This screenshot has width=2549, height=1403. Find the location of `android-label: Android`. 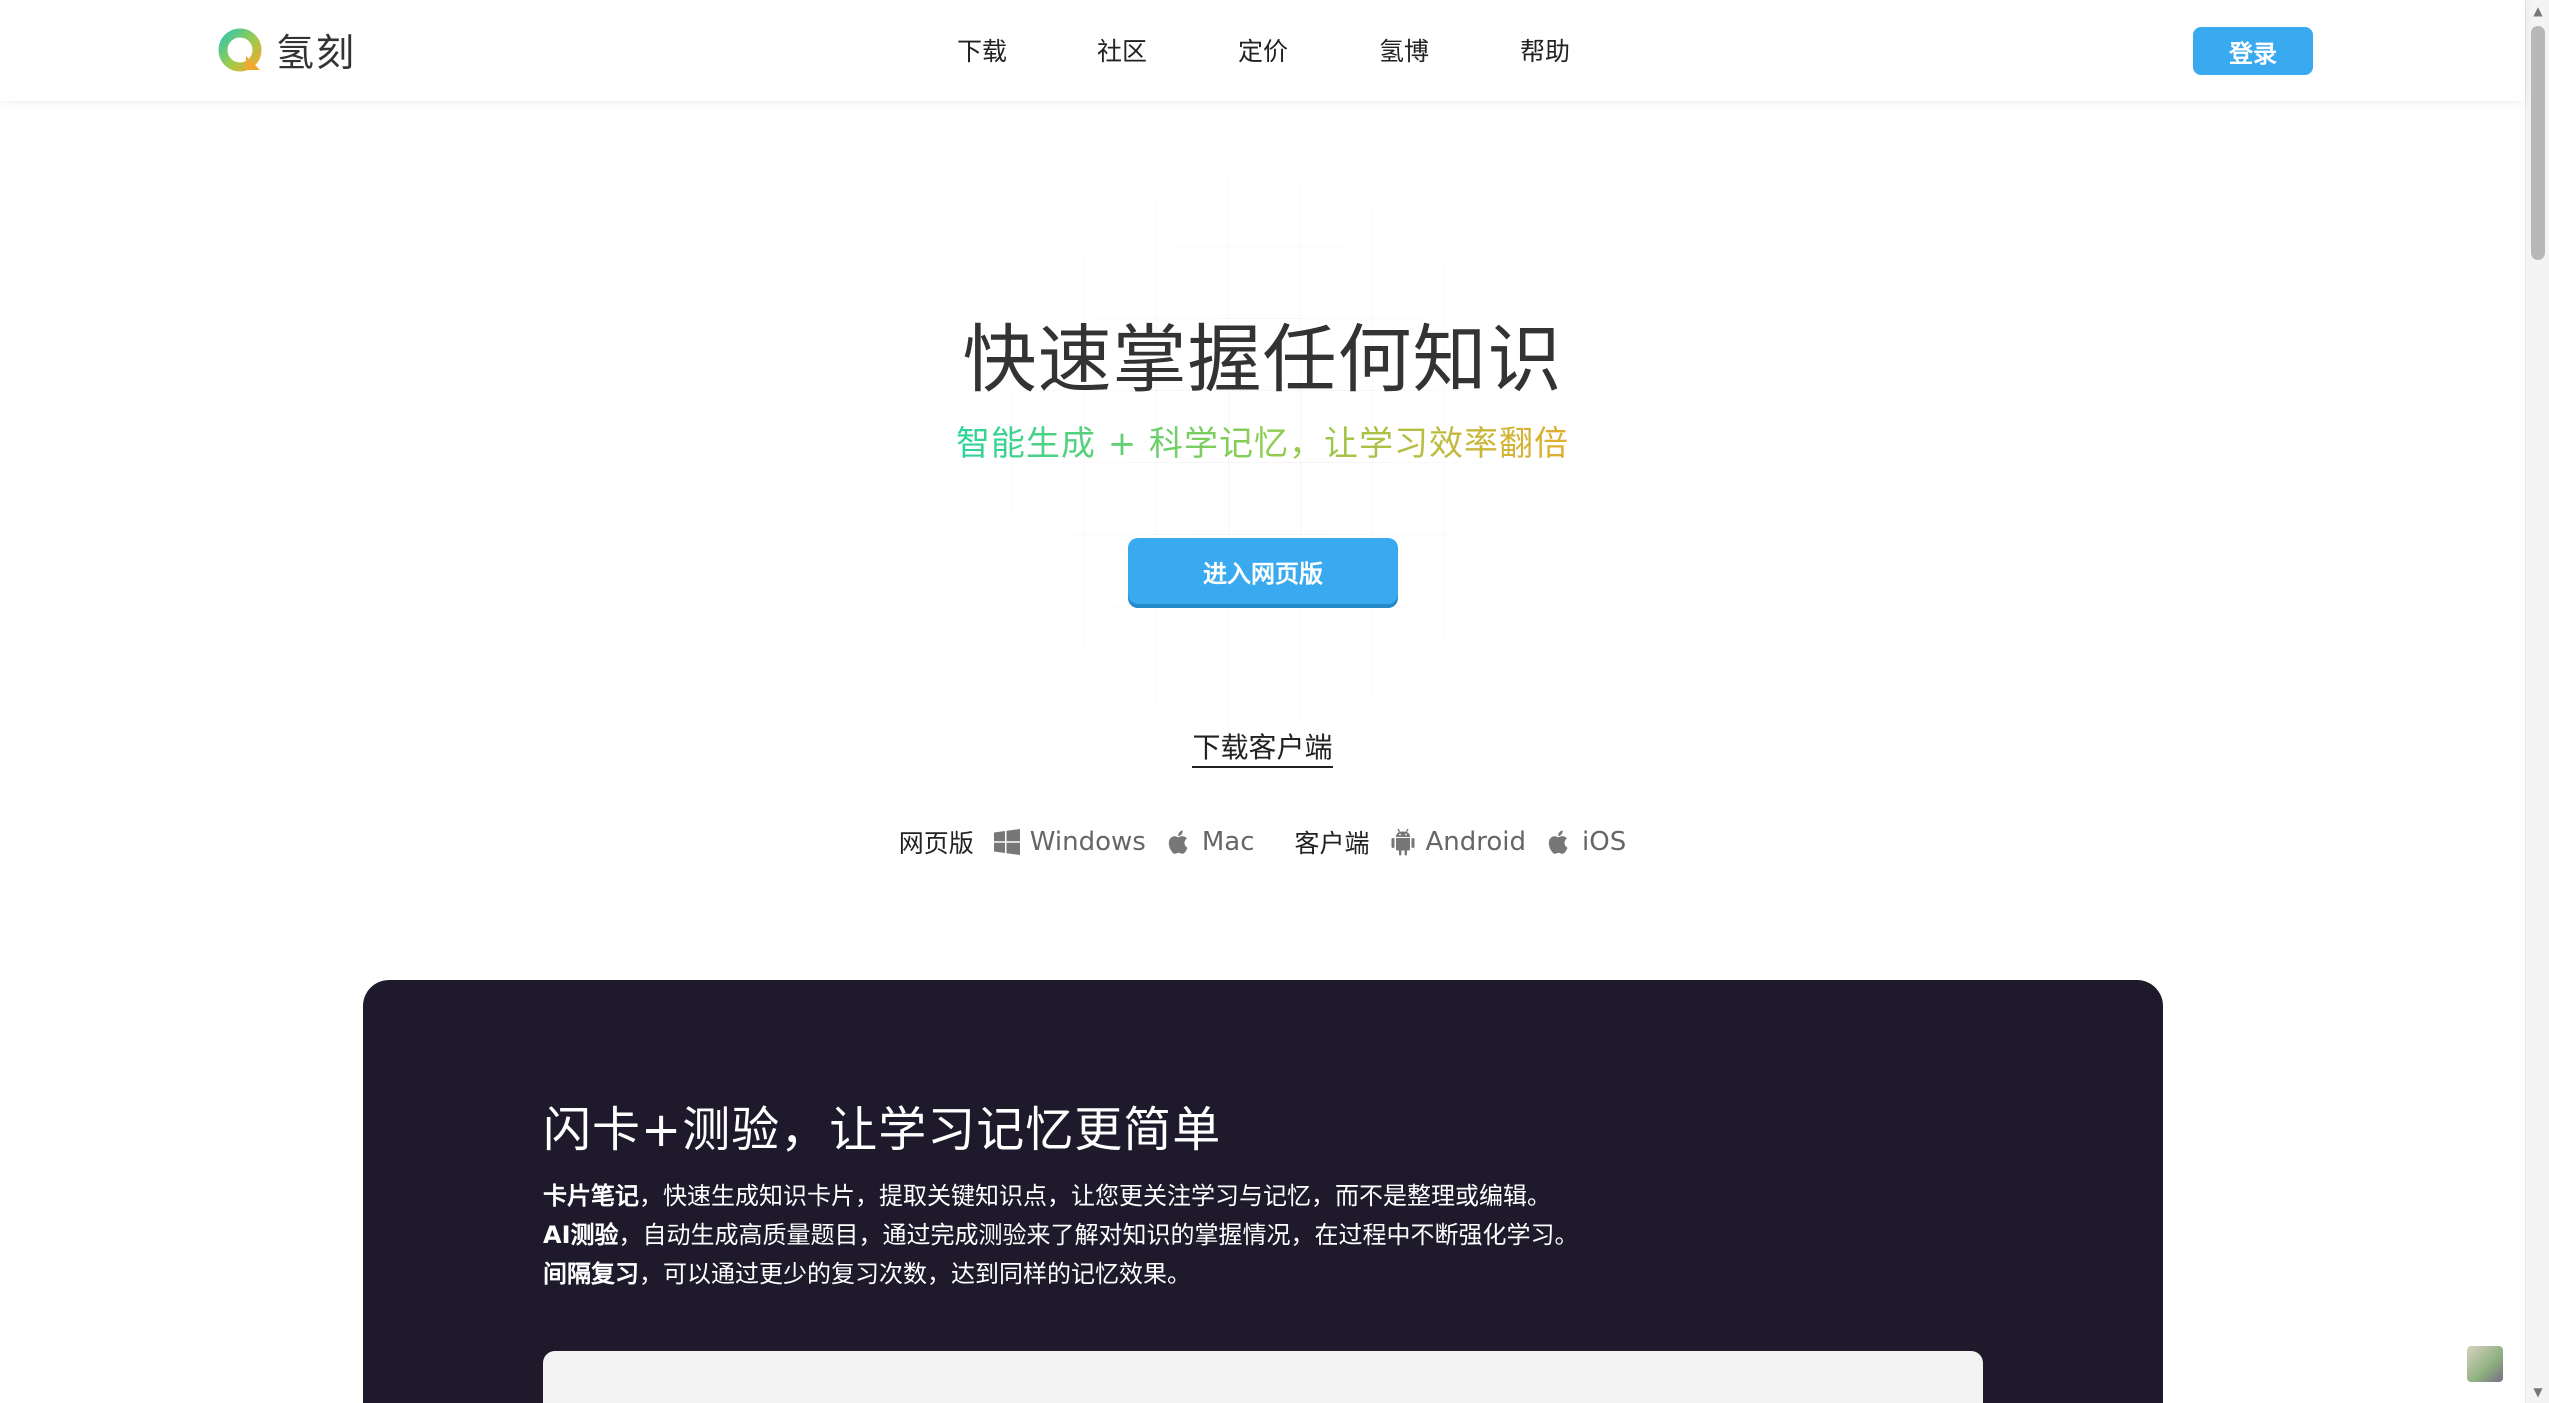

android-label: Android is located at coordinates (1476, 842).